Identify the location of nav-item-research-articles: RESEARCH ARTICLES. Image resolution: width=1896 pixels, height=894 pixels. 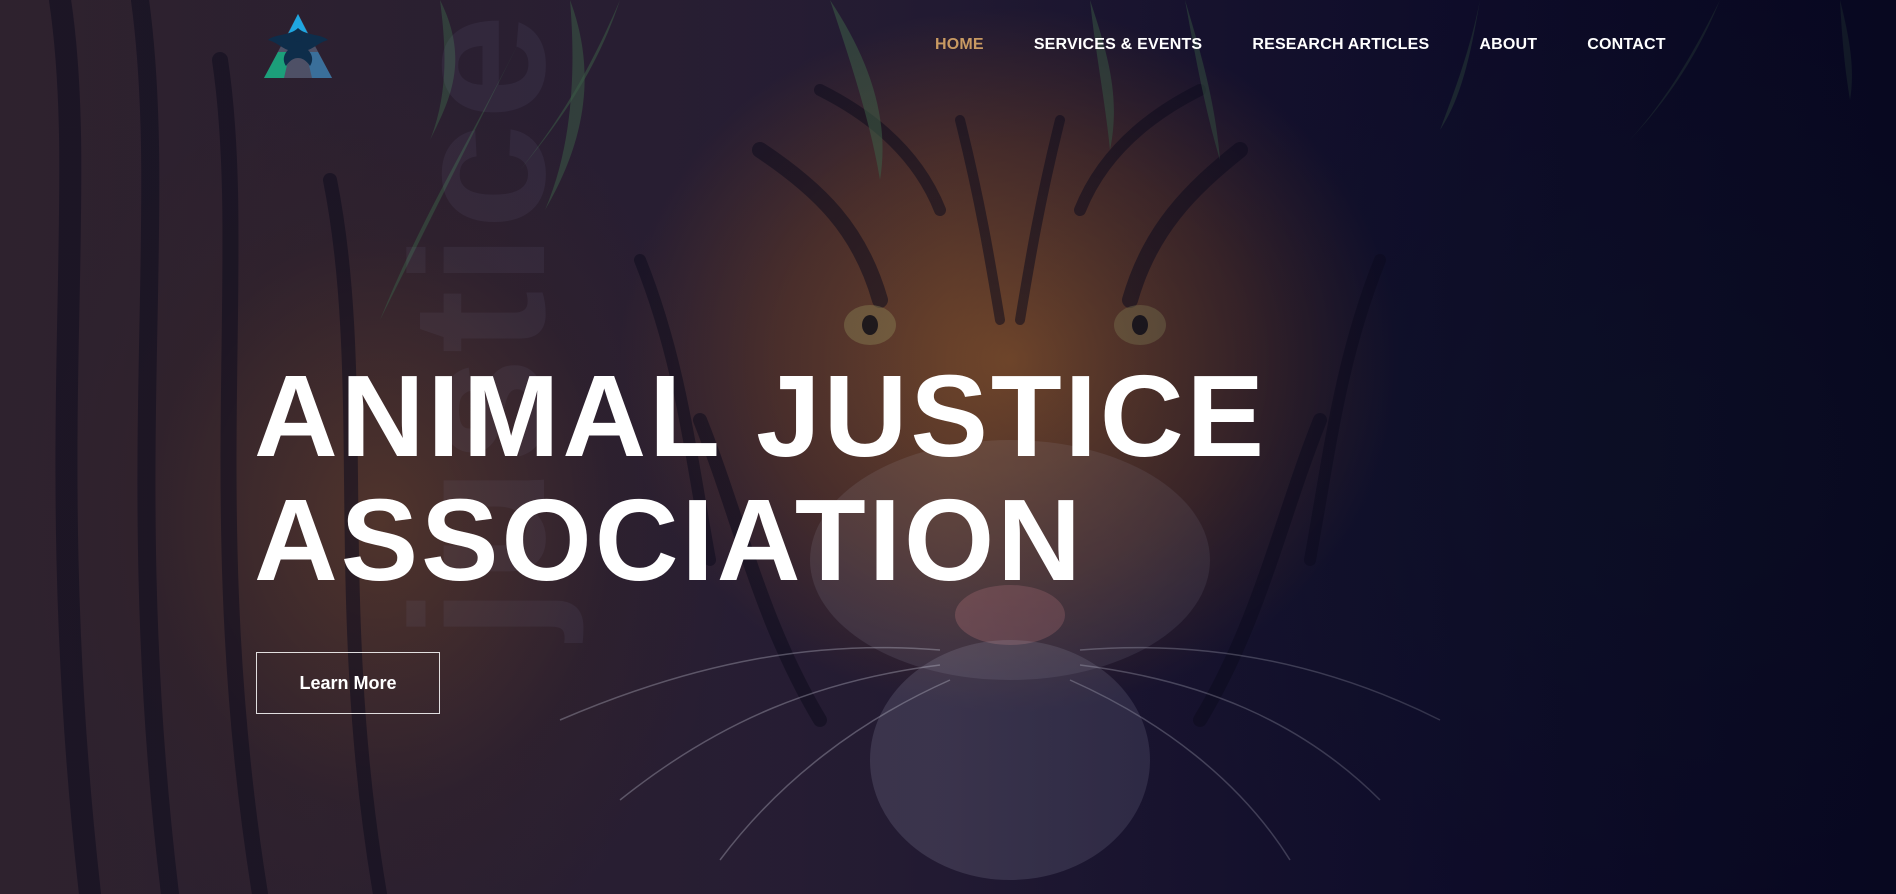
(1340, 45).